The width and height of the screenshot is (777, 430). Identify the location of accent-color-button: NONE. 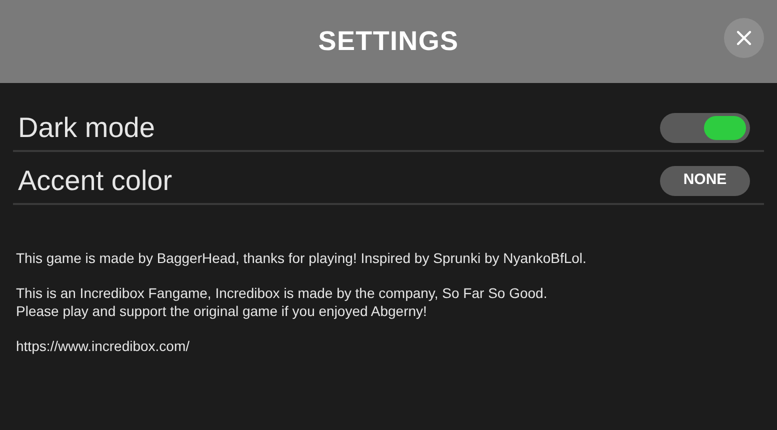
(705, 181).